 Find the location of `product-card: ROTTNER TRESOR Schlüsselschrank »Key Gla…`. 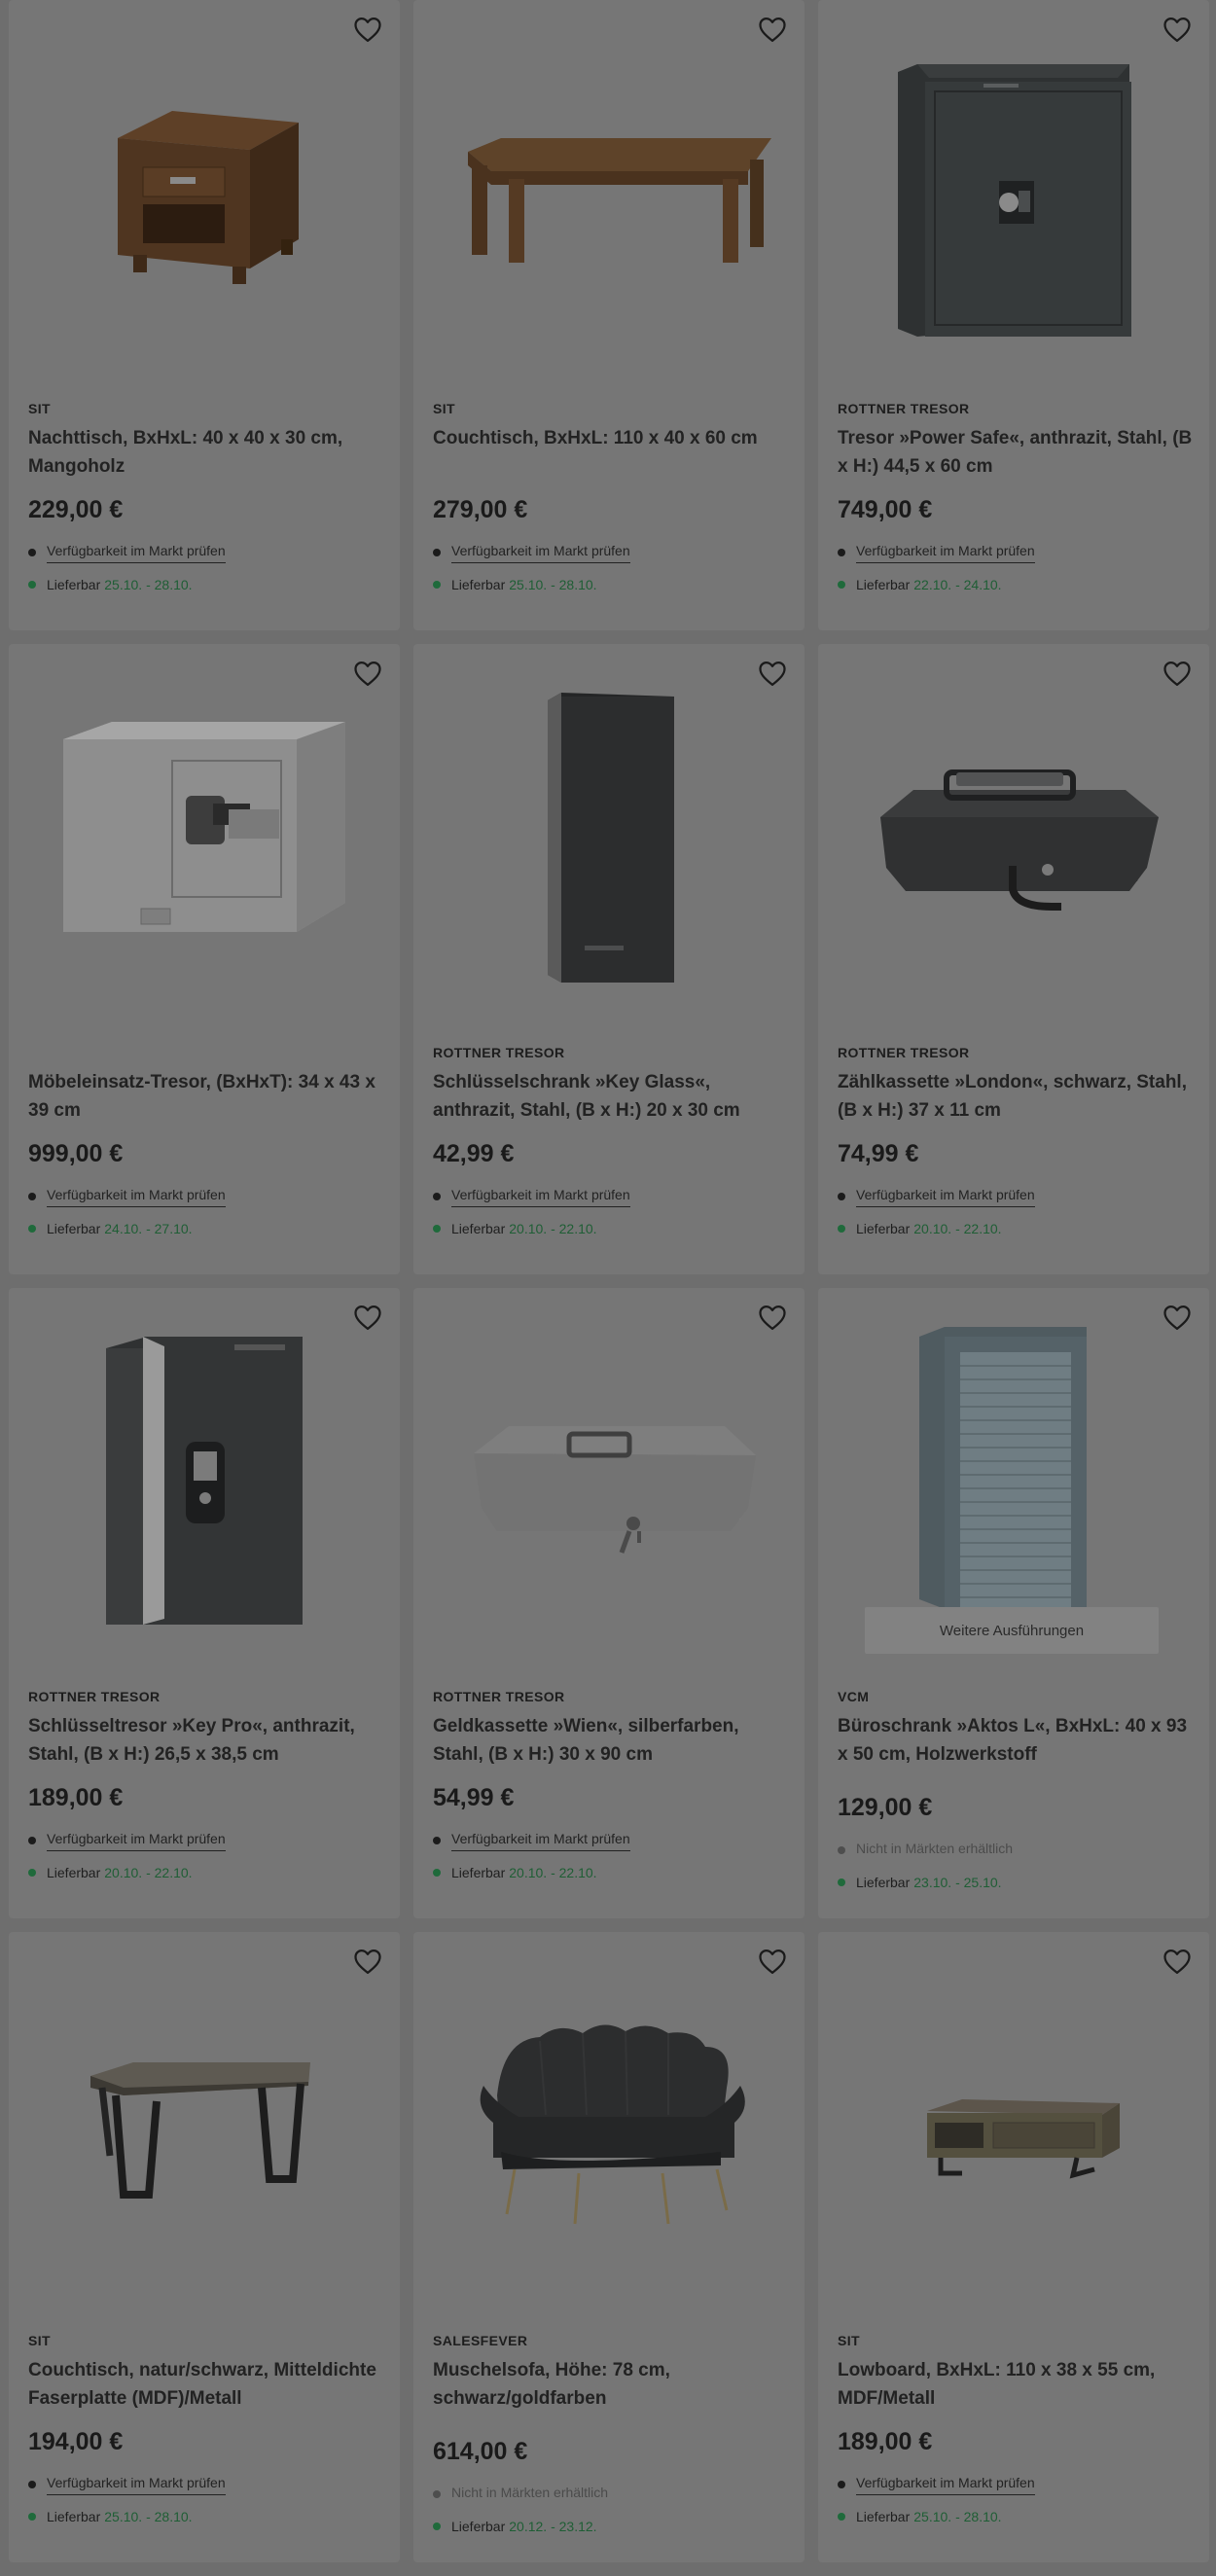

product-card: ROTTNER TRESOR Schlüsselschrank »Key Gla… is located at coordinates (609, 959).